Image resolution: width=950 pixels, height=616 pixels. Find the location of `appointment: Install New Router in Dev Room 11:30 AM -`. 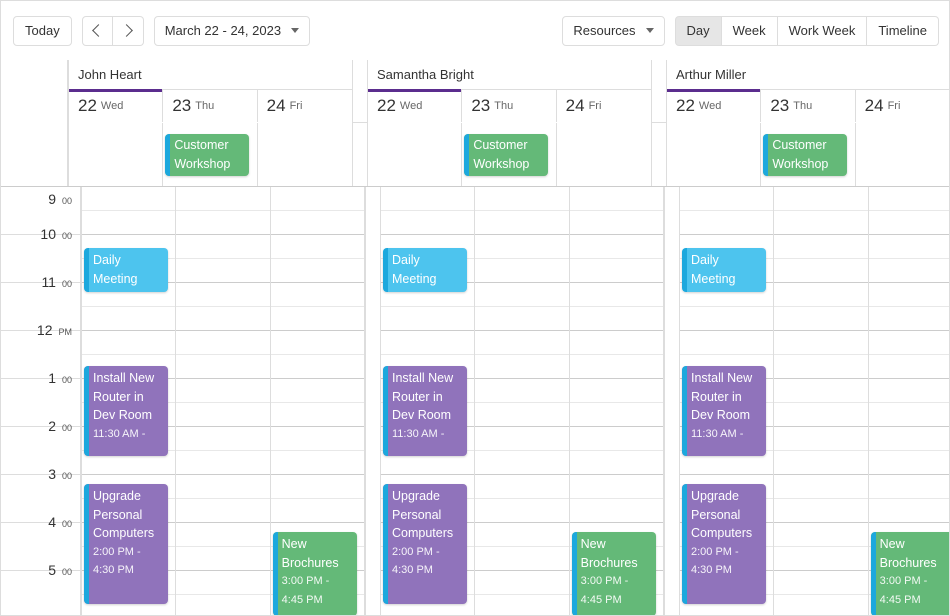

appointment: Install New Router in Dev Room 11:30 AM - is located at coordinates (425, 411).